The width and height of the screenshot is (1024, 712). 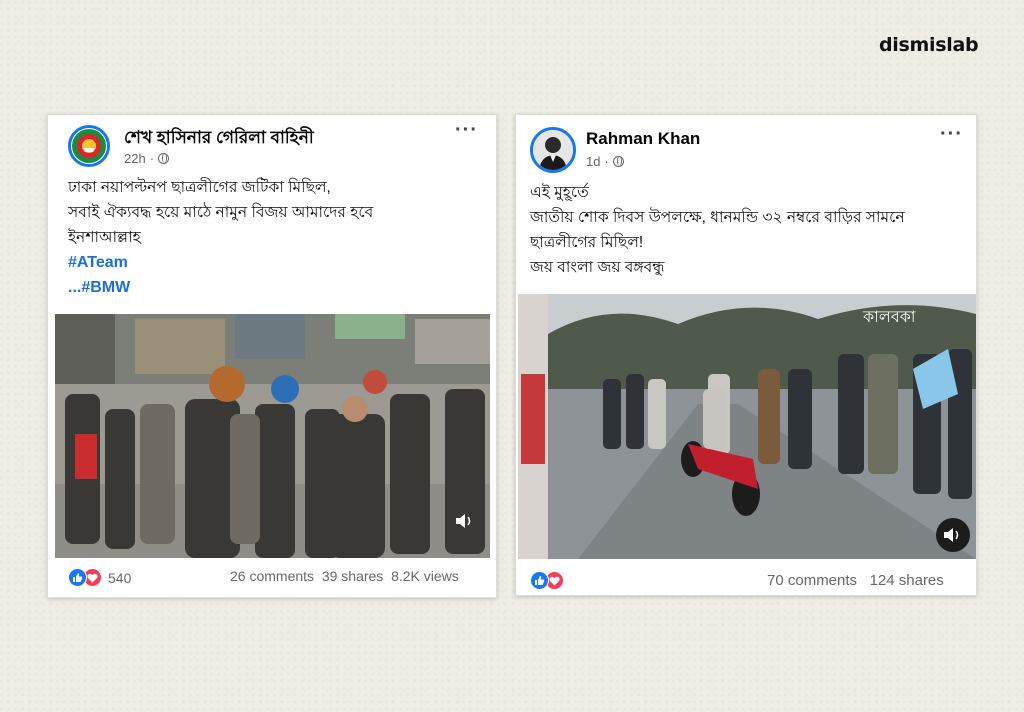 What do you see at coordinates (553, 150) in the screenshot?
I see `profile-avatar` at bounding box center [553, 150].